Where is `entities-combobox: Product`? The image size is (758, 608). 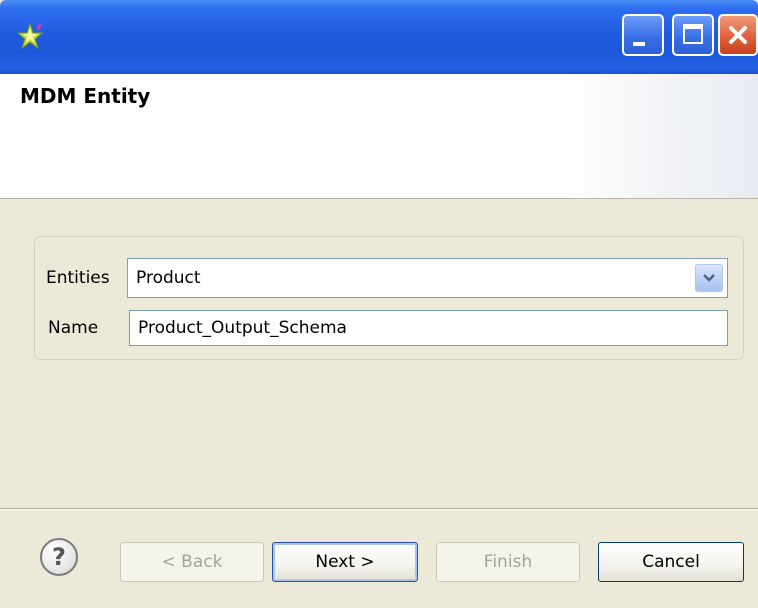
entities-combobox: Product is located at coordinates (427, 278).